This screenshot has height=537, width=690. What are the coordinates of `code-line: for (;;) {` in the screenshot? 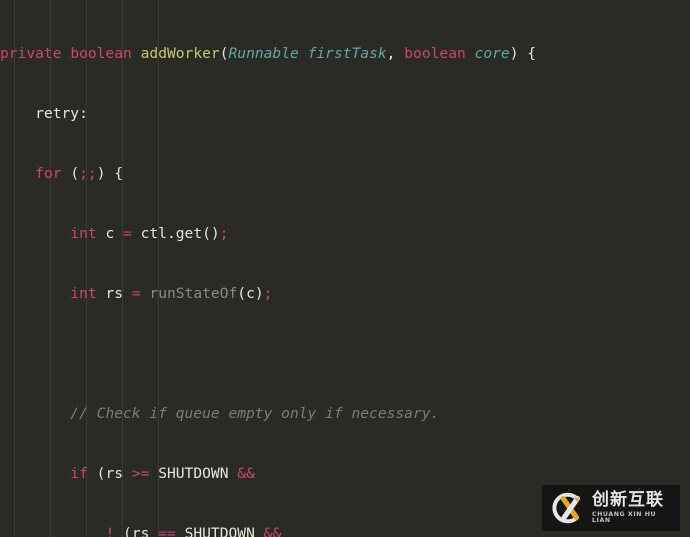 It's located at (79, 173).